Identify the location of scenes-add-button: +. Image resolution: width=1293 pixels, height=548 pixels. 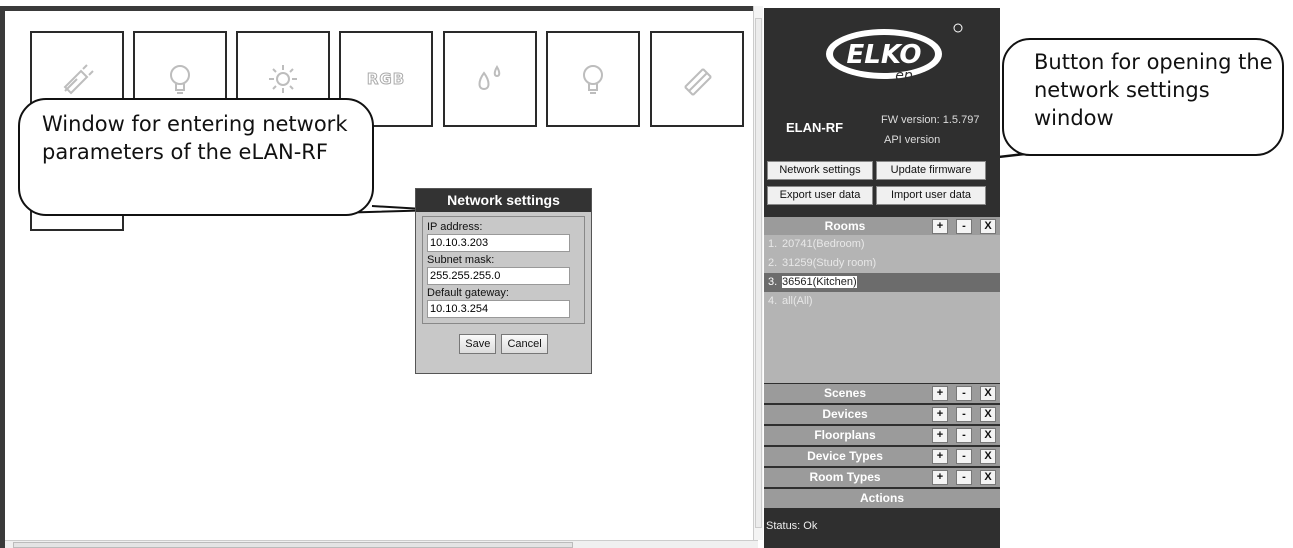
(940, 393).